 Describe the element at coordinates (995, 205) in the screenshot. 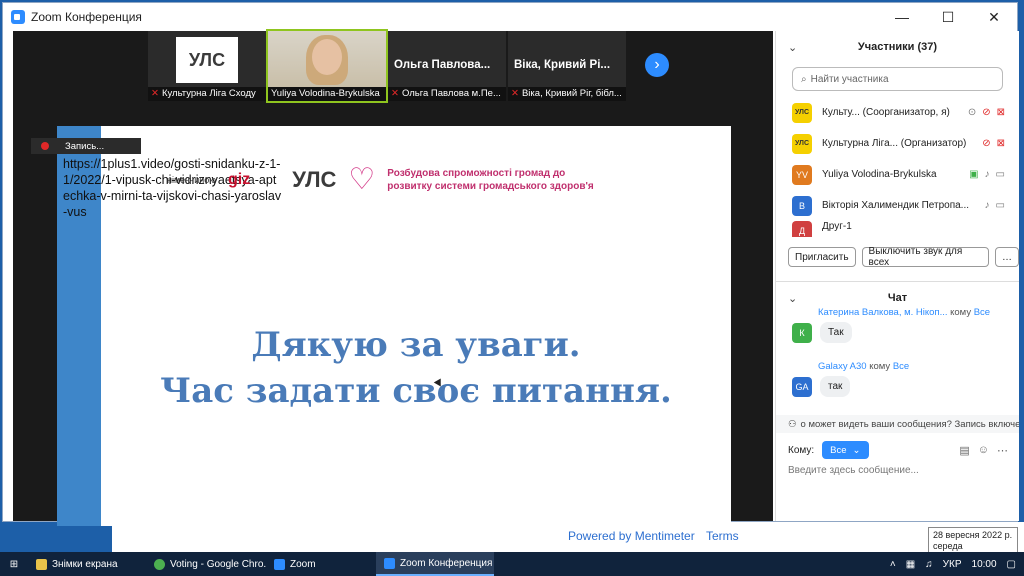

I see `participant-status-icons: ♪ ▭` at that location.